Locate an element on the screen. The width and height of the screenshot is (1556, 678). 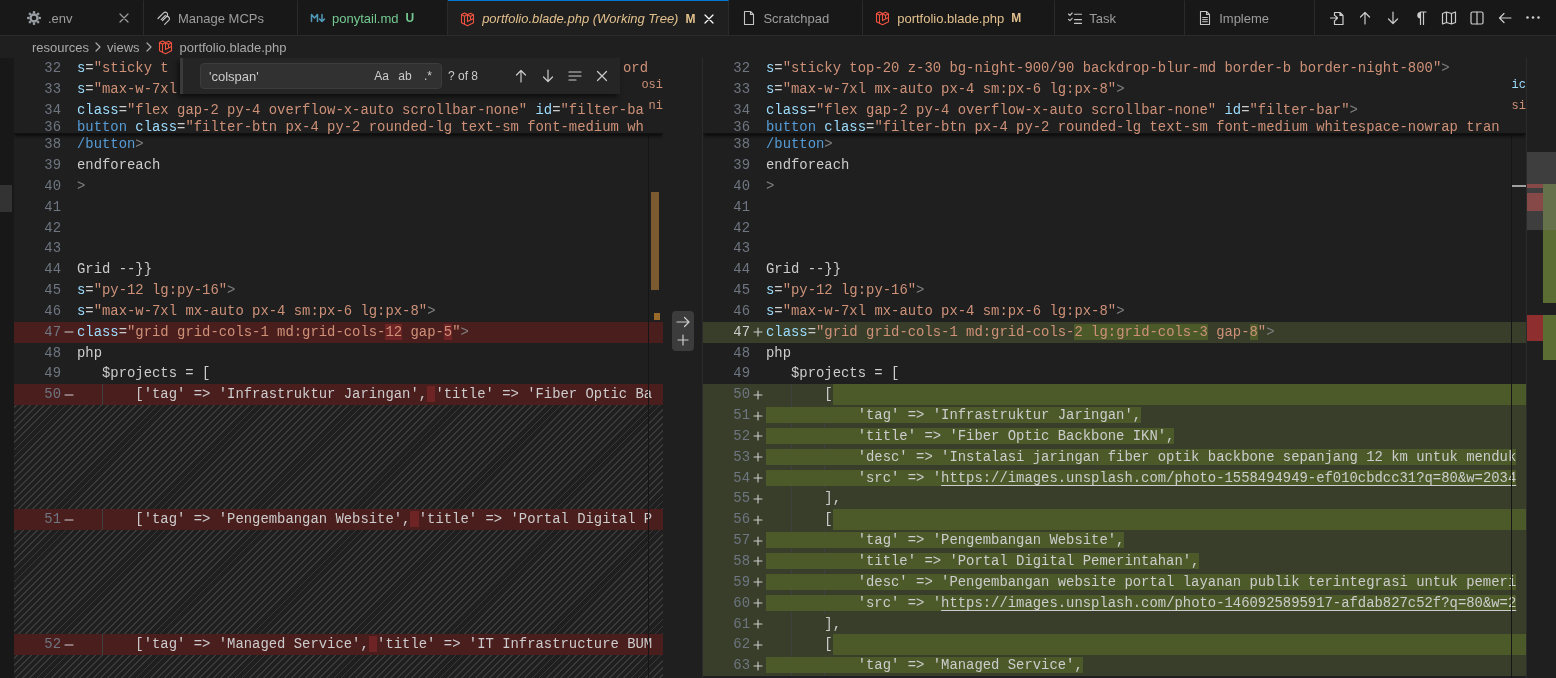
match-count: ? of 8 is located at coordinates (464, 76).